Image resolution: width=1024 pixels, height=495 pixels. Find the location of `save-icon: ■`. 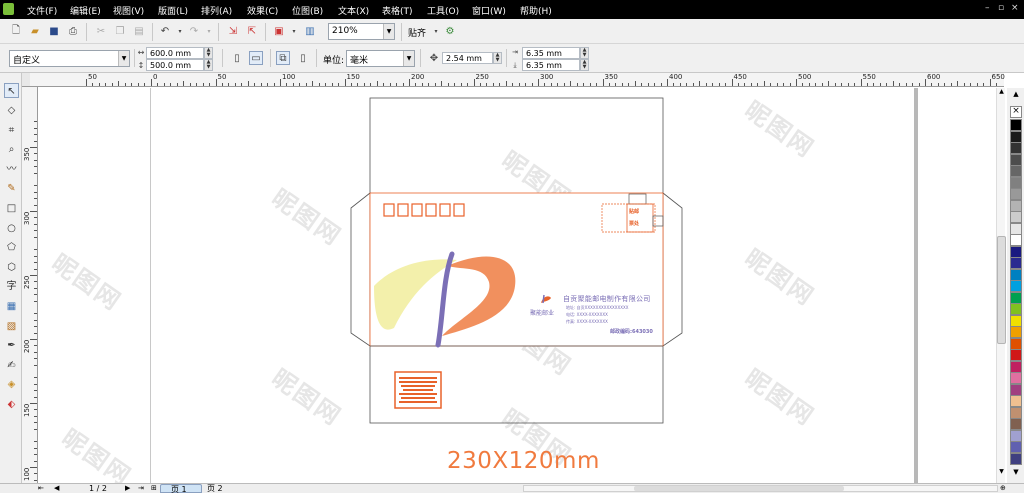

save-icon: ■ is located at coordinates (54, 31).